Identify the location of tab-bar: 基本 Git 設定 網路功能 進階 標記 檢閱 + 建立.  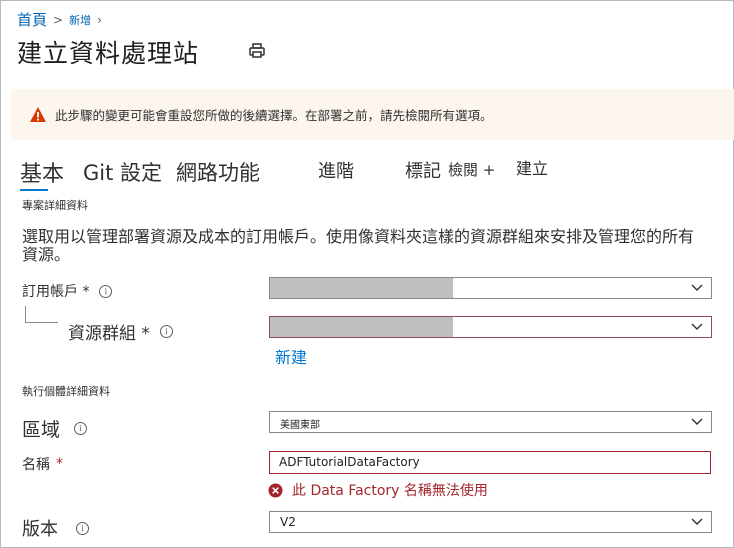
(320, 174).